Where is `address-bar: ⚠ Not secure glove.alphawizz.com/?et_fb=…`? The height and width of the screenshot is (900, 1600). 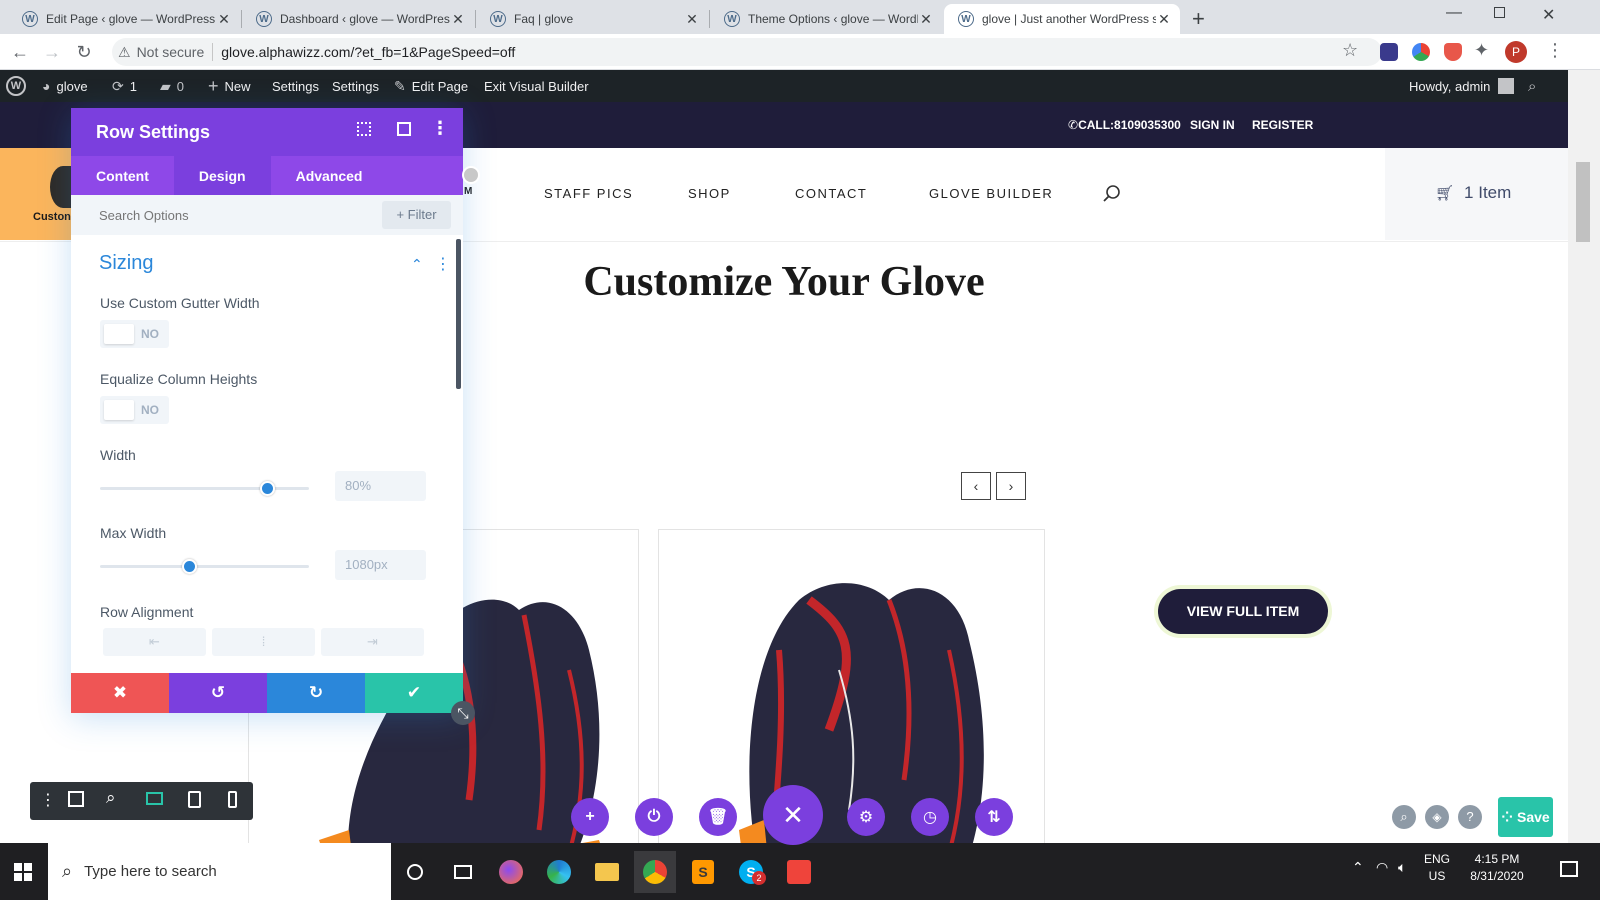 address-bar: ⚠ Not secure glove.alphawizz.com/?et_fb=… is located at coordinates (747, 52).